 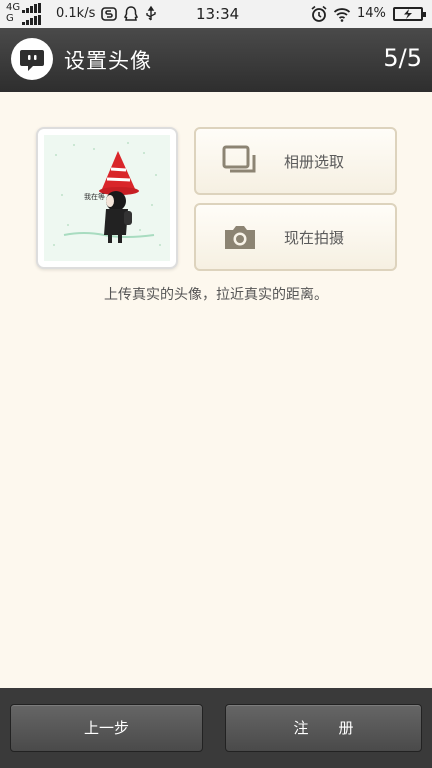 What do you see at coordinates (216, 60) in the screenshot?
I see `title-bar: 设置头像 5/5` at bounding box center [216, 60].